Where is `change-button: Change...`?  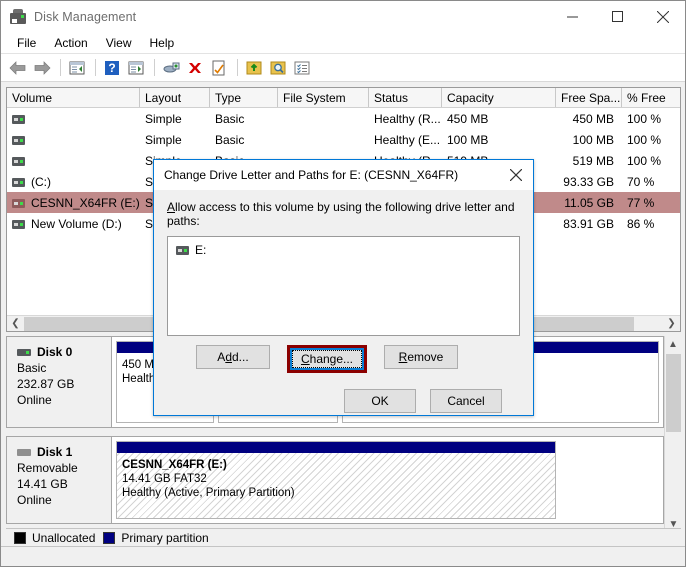 change-button: Change... is located at coordinates (327, 359).